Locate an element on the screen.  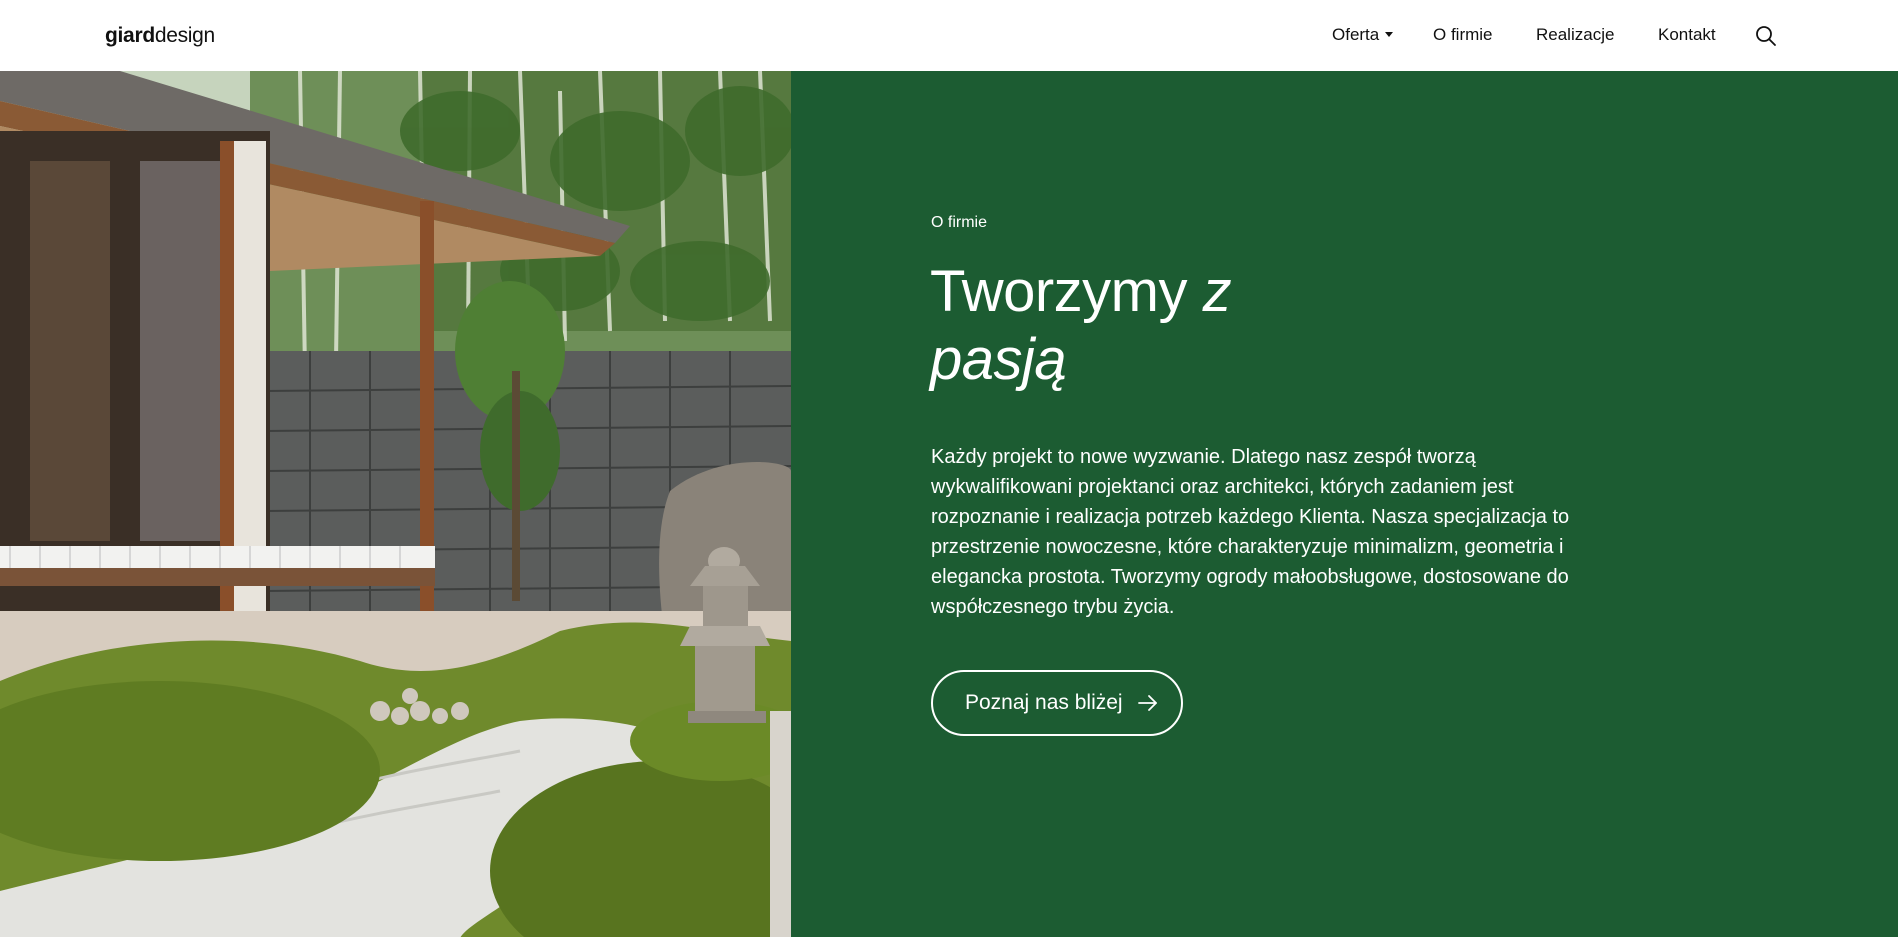
search-icon is located at coordinates (1766, 36).